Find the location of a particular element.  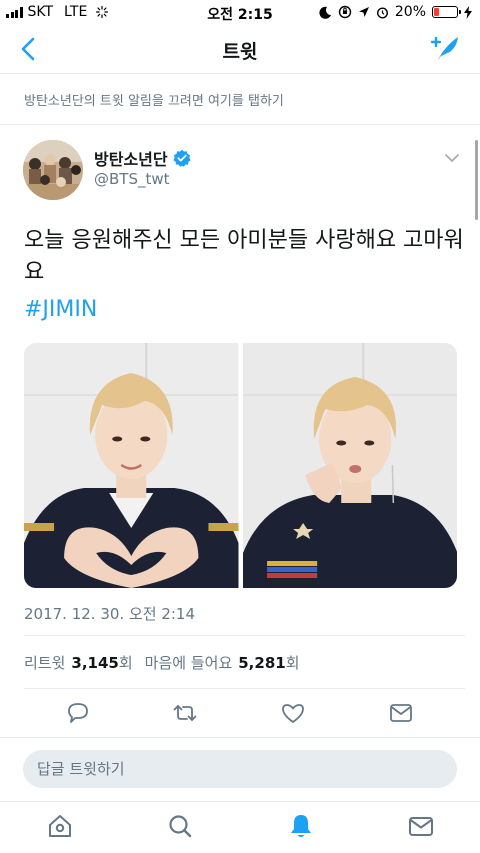

tweet-actions is located at coordinates (240, 713).